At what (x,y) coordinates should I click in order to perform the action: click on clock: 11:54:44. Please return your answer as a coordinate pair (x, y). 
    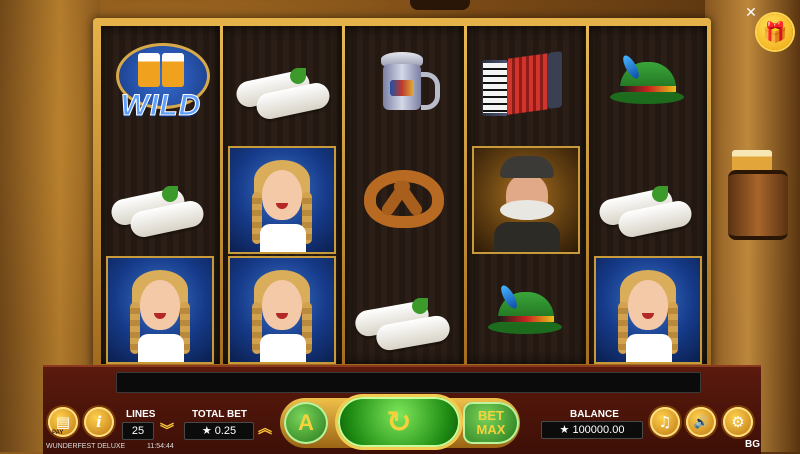
    Looking at the image, I should click on (160, 446).